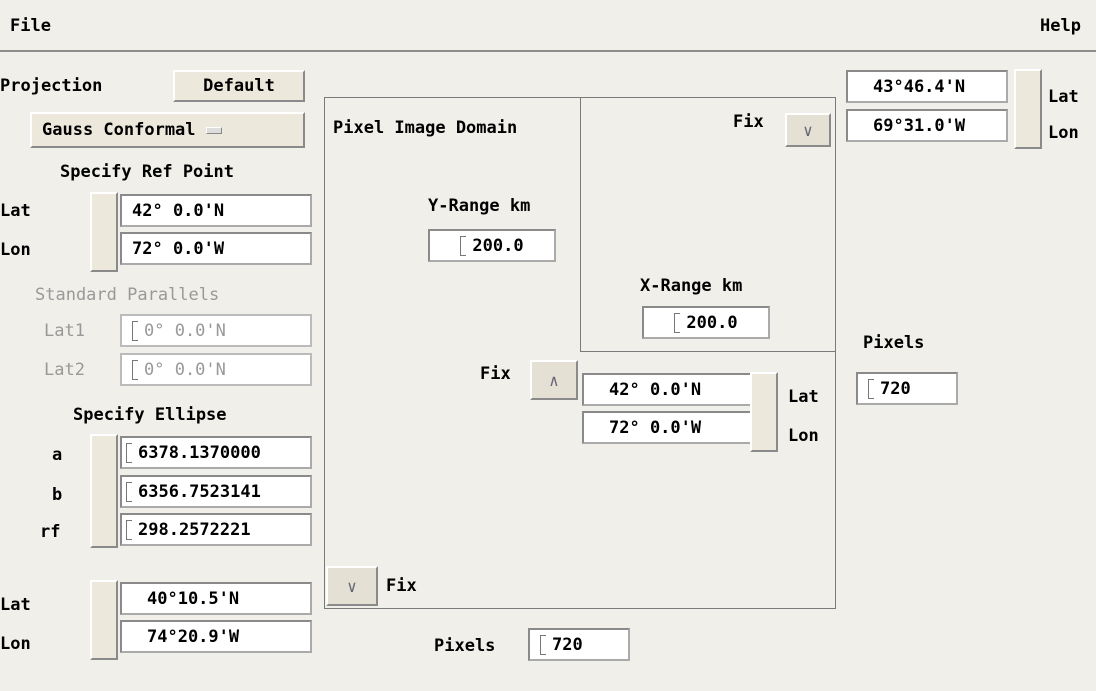 The width and height of the screenshot is (1096, 691). I want to click on center-lat-field: 42° 0.0'N, so click(678, 389).